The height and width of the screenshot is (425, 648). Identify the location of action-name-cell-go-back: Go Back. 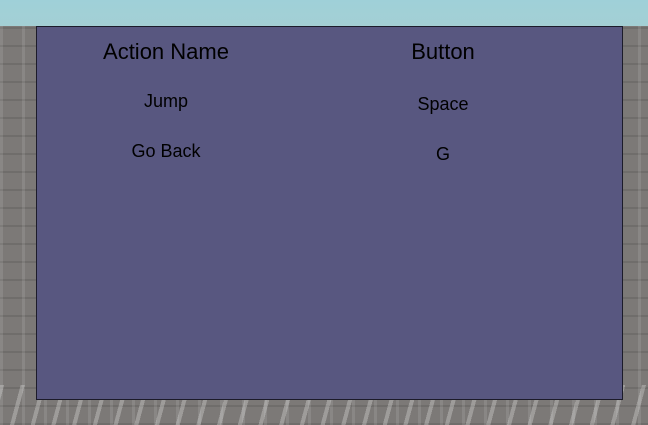
(166, 151).